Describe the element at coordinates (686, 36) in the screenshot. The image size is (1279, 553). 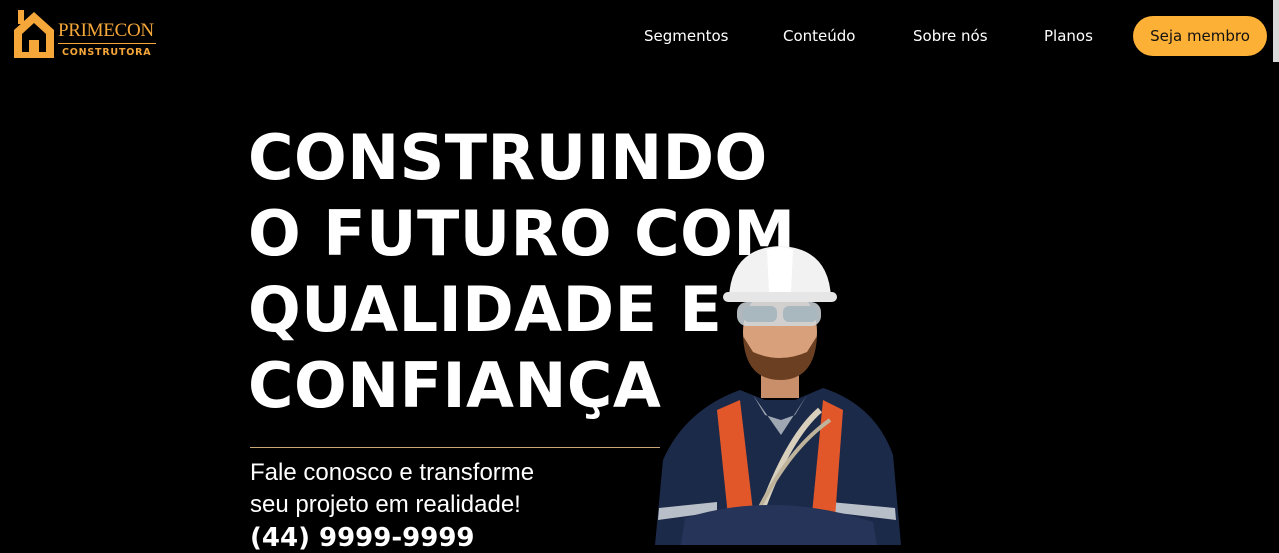
I see `nav-segmentos: Segmentos` at that location.